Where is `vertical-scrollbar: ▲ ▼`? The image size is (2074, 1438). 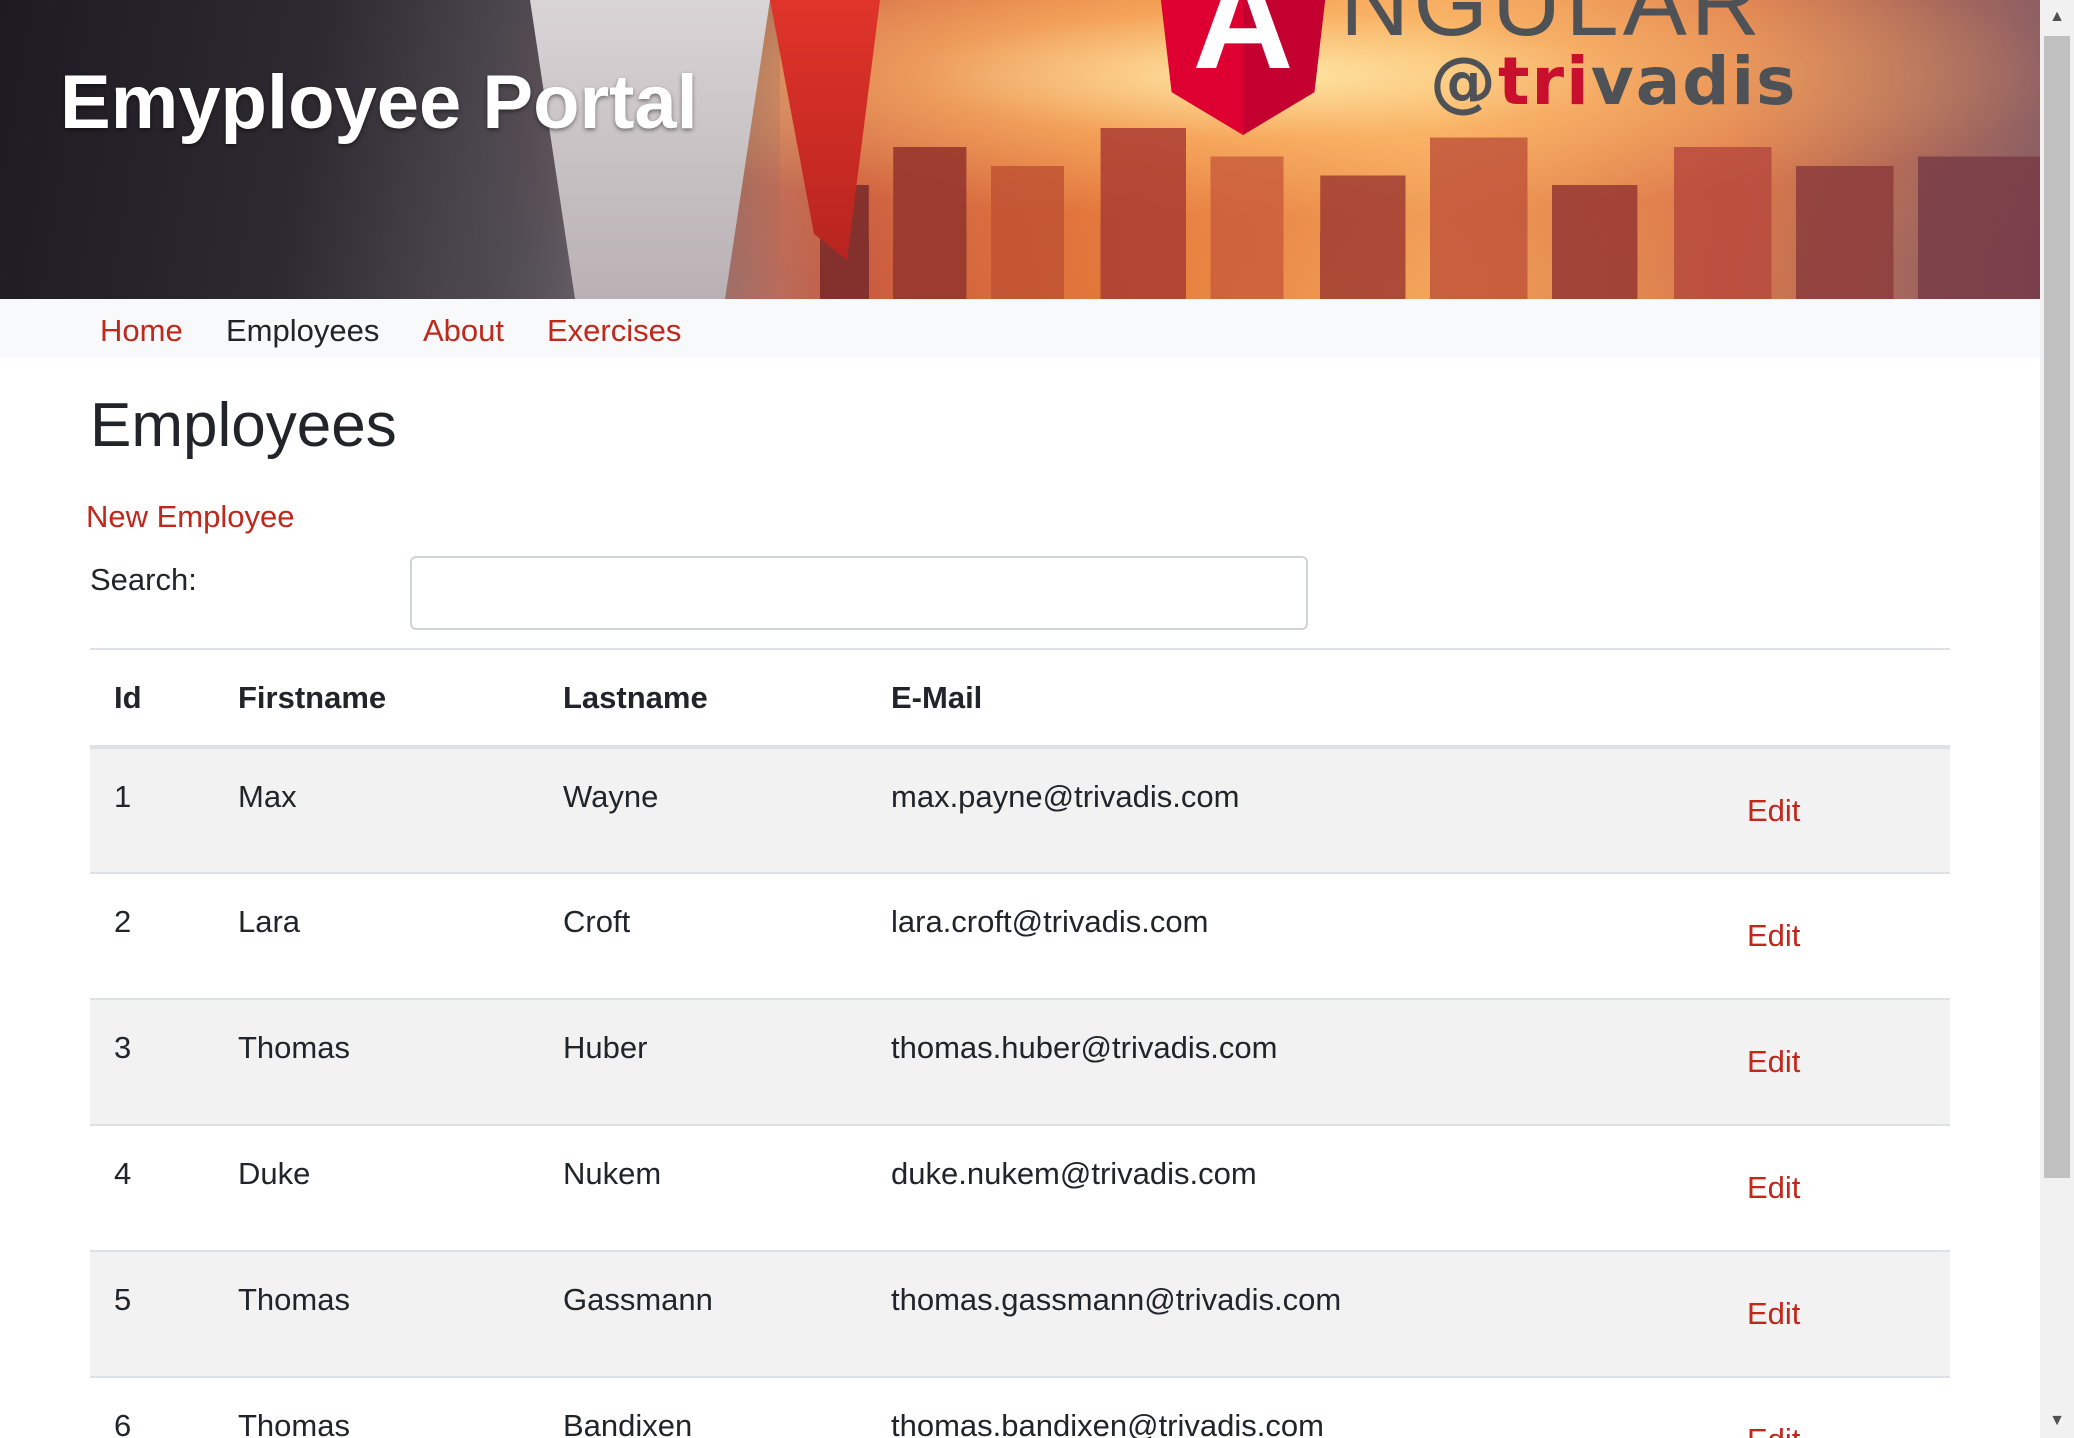 vertical-scrollbar: ▲ ▼ is located at coordinates (2057, 719).